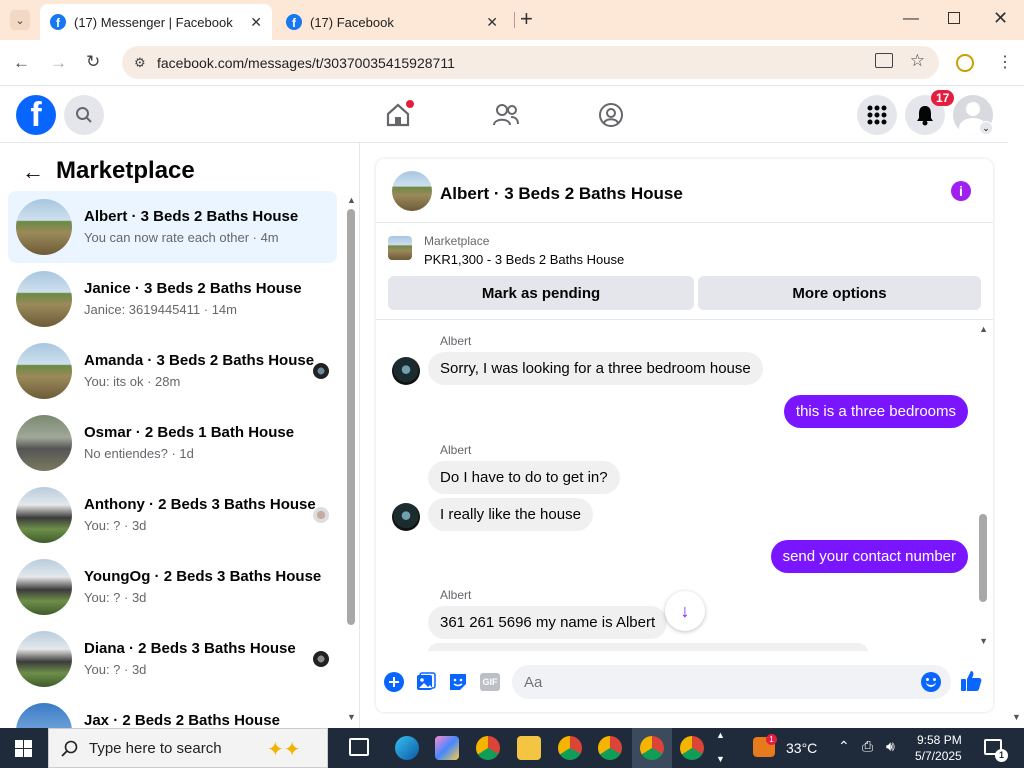 The image size is (1024, 768). Describe the element at coordinates (844, 746) in the screenshot. I see `show-hidden-icons: ⌃` at that location.